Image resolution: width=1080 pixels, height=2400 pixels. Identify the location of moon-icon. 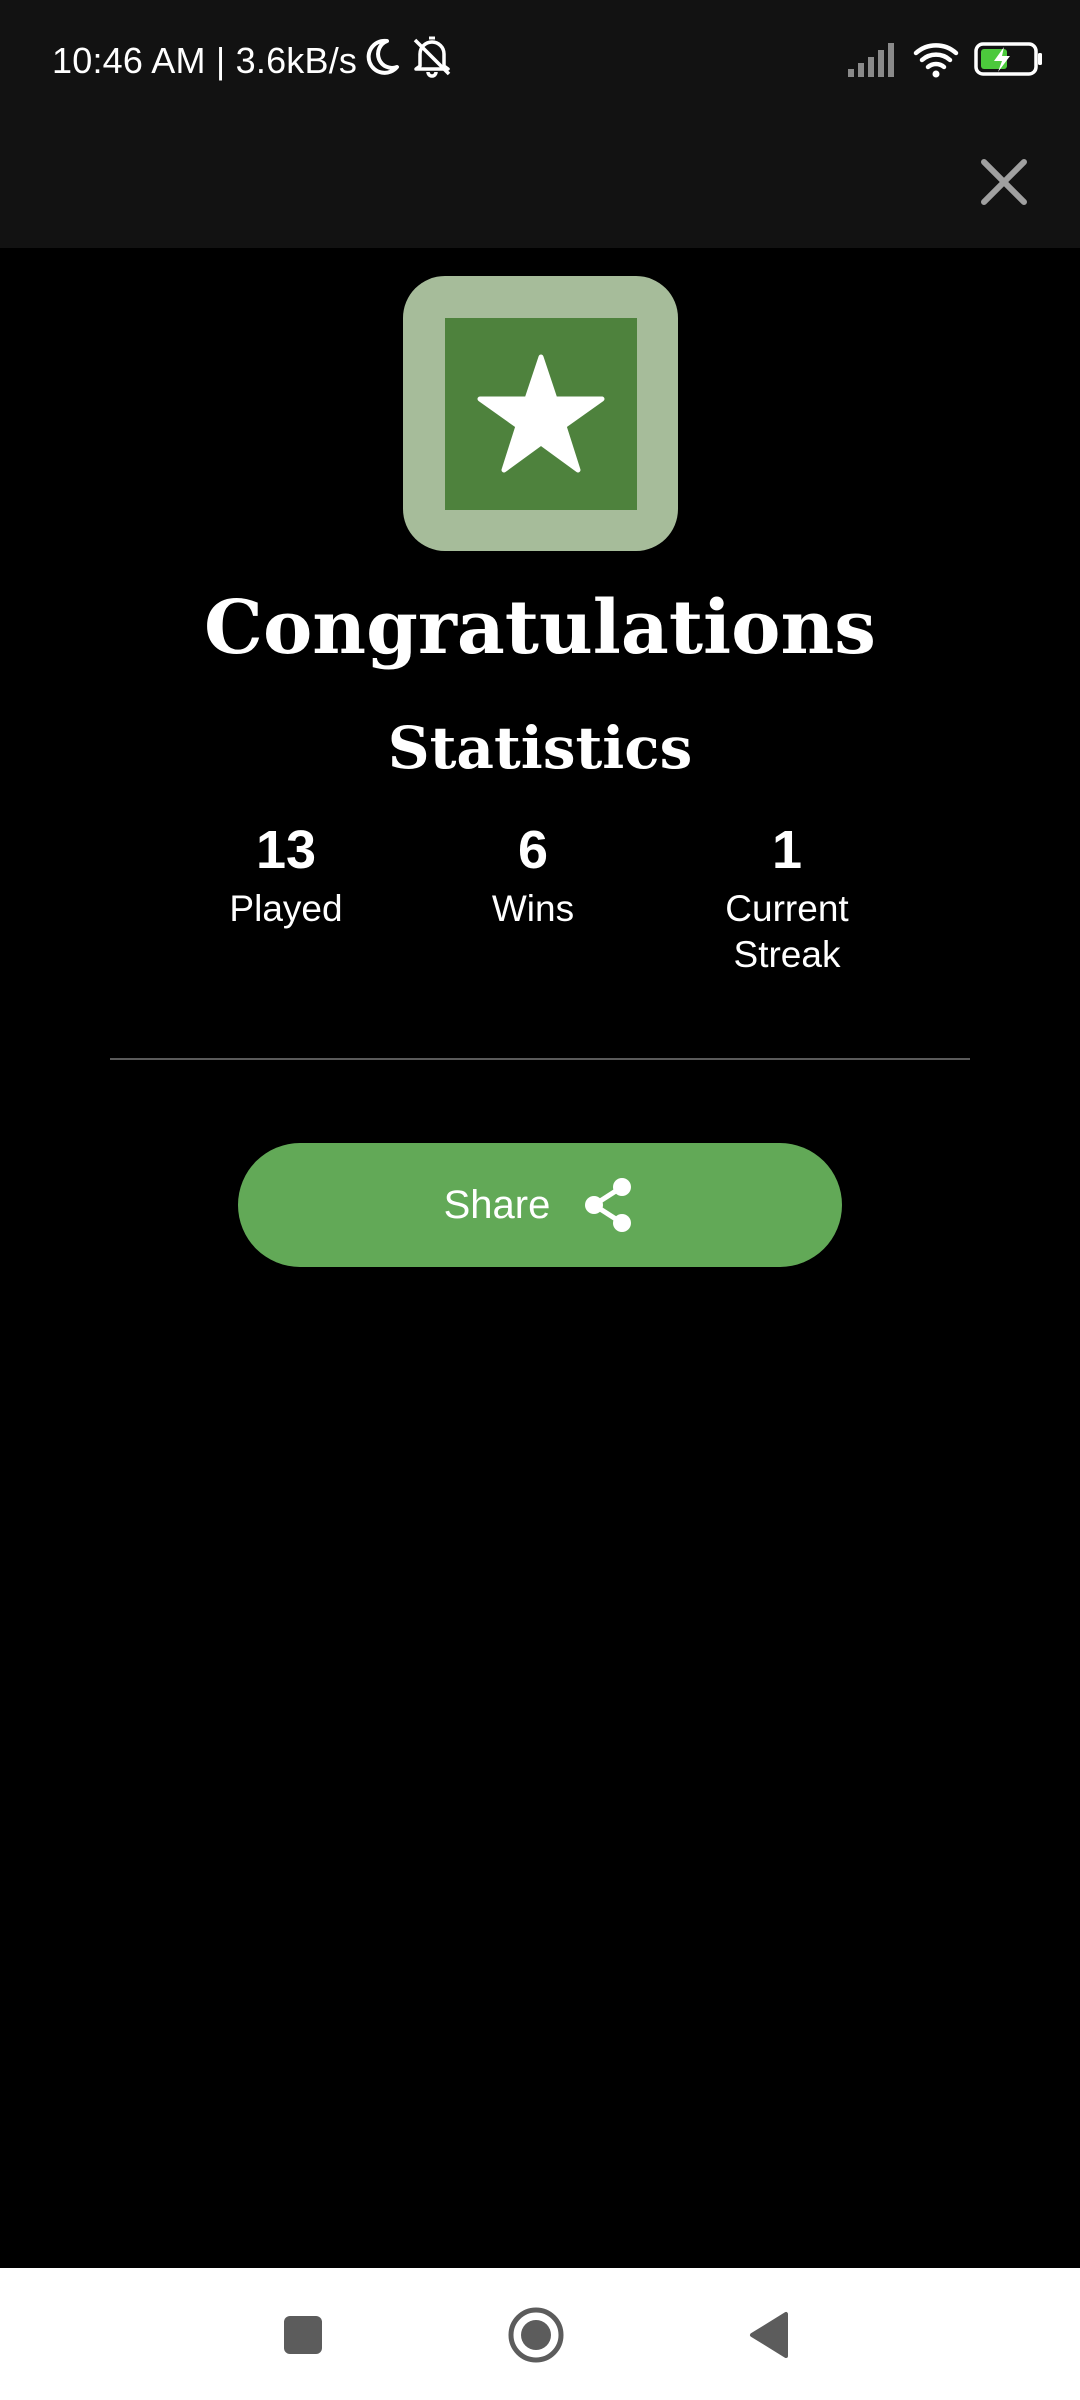
(379, 61).